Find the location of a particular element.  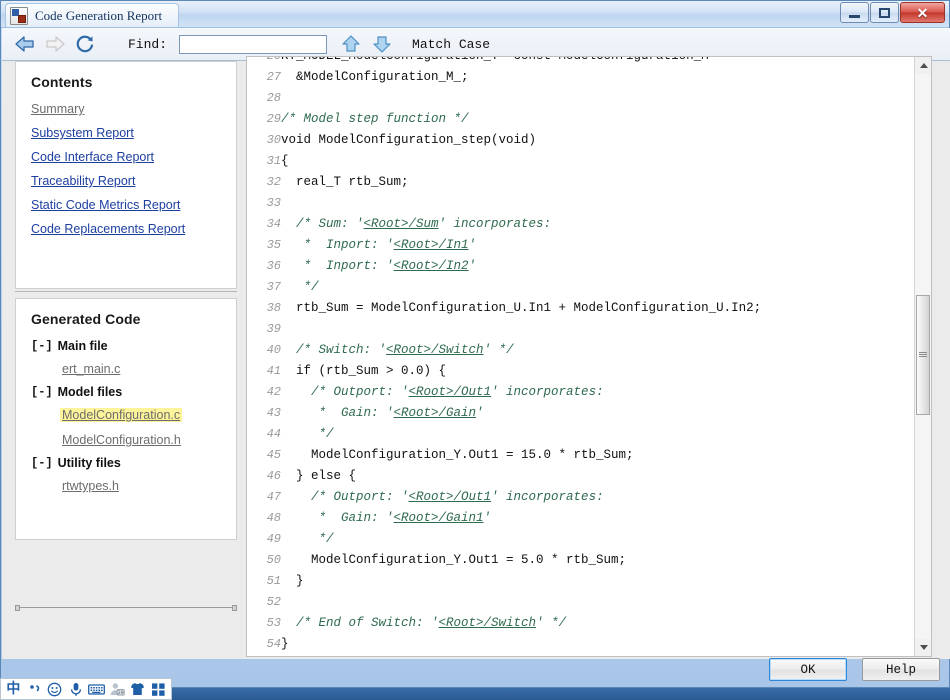

scroll-up-button is located at coordinates (923, 65).